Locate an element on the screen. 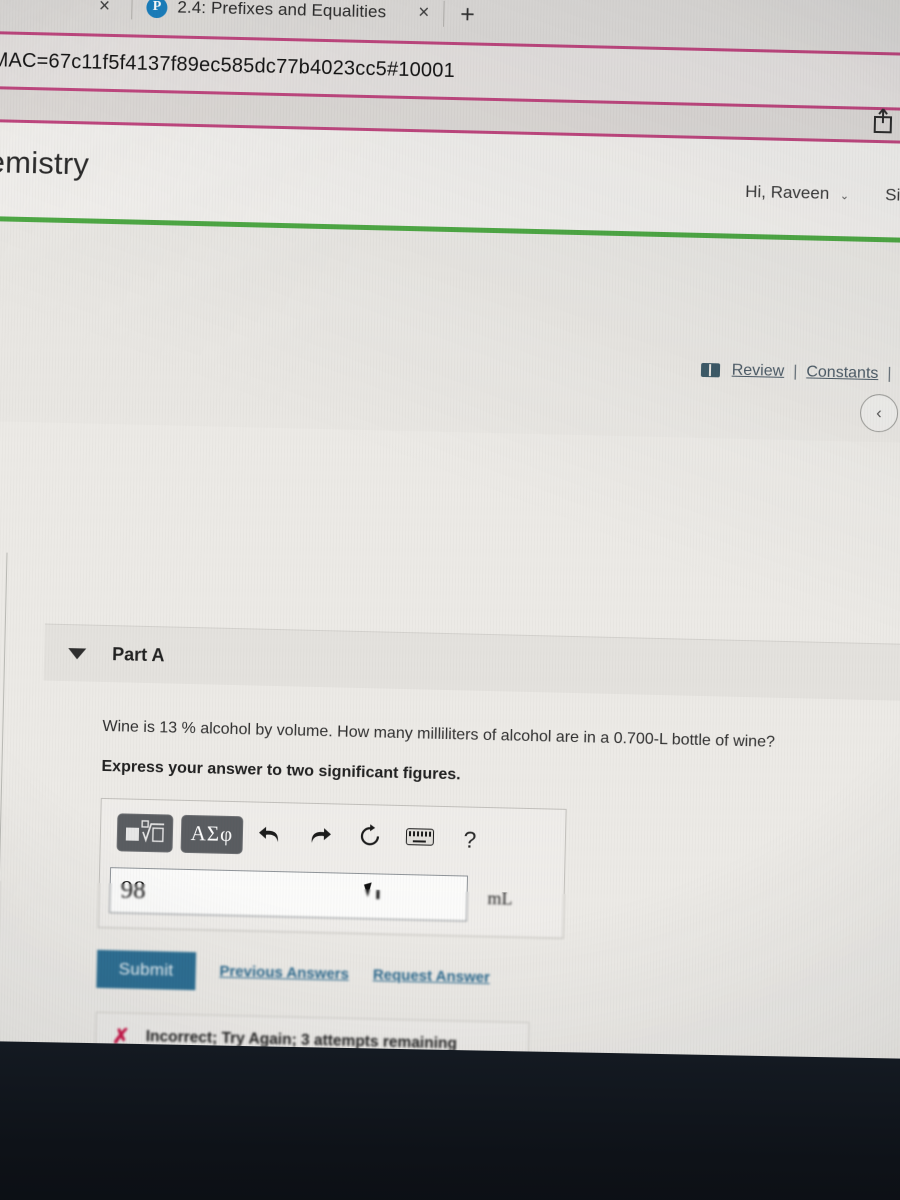 The height and width of the screenshot is (1200, 900). review-link: Review is located at coordinates (758, 371).